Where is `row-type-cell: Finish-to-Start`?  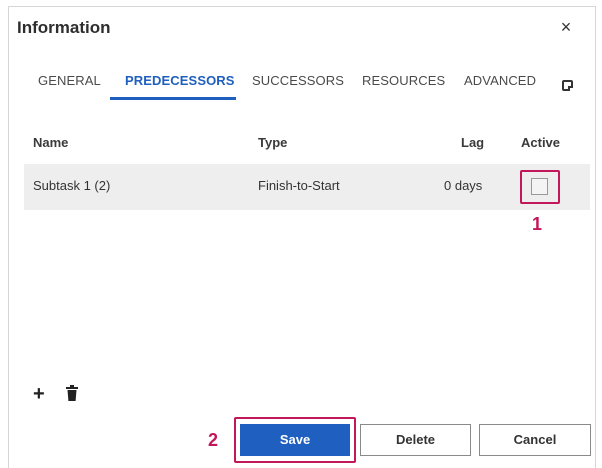
row-type-cell: Finish-to-Start is located at coordinates (299, 185).